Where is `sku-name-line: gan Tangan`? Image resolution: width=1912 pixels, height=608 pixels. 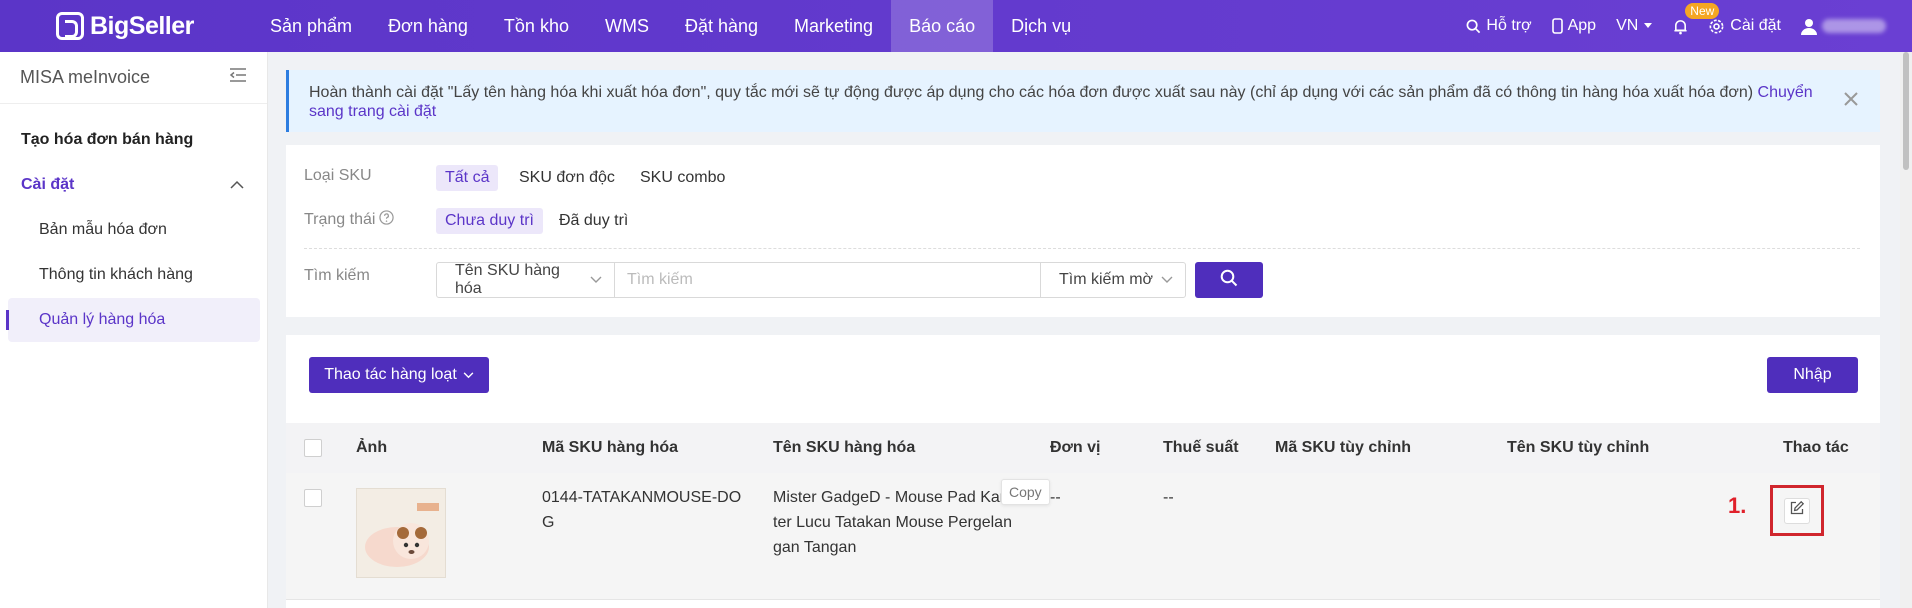
sku-name-line: gan Tangan is located at coordinates (815, 547).